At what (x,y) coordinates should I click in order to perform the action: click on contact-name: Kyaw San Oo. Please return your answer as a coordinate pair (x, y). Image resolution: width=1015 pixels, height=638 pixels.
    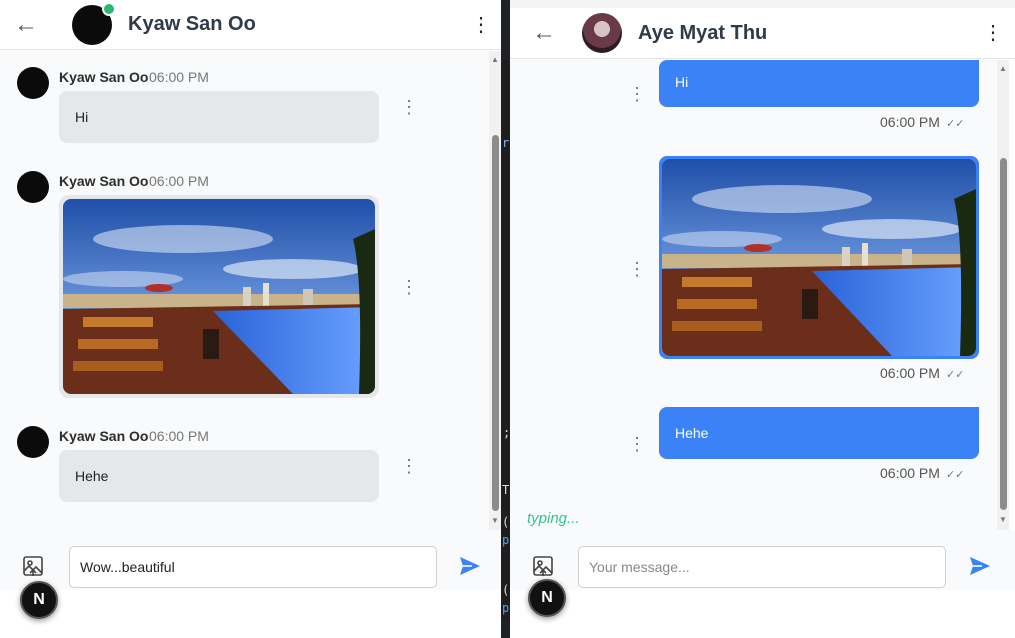
    Looking at the image, I should click on (192, 24).